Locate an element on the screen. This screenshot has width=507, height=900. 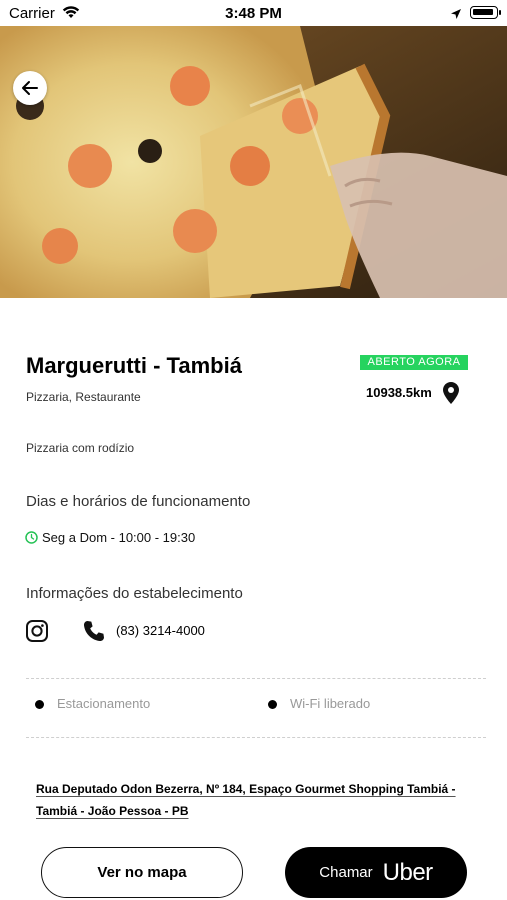
location-arrow-icon is located at coordinates (456, 16).